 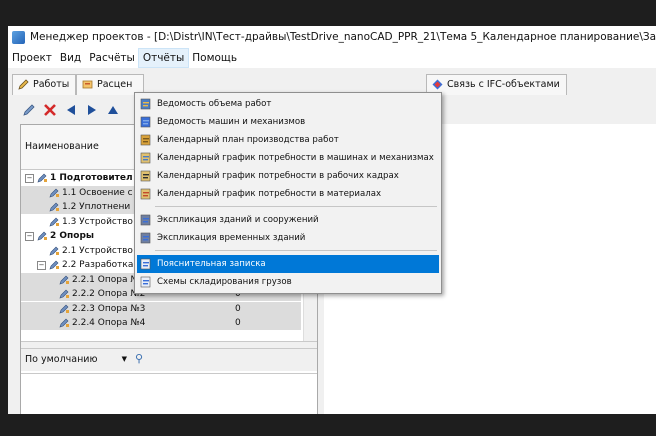 What do you see at coordinates (231, 238) in the screenshot?
I see `menu-item-label: Экспликация временных зданий` at bounding box center [231, 238].